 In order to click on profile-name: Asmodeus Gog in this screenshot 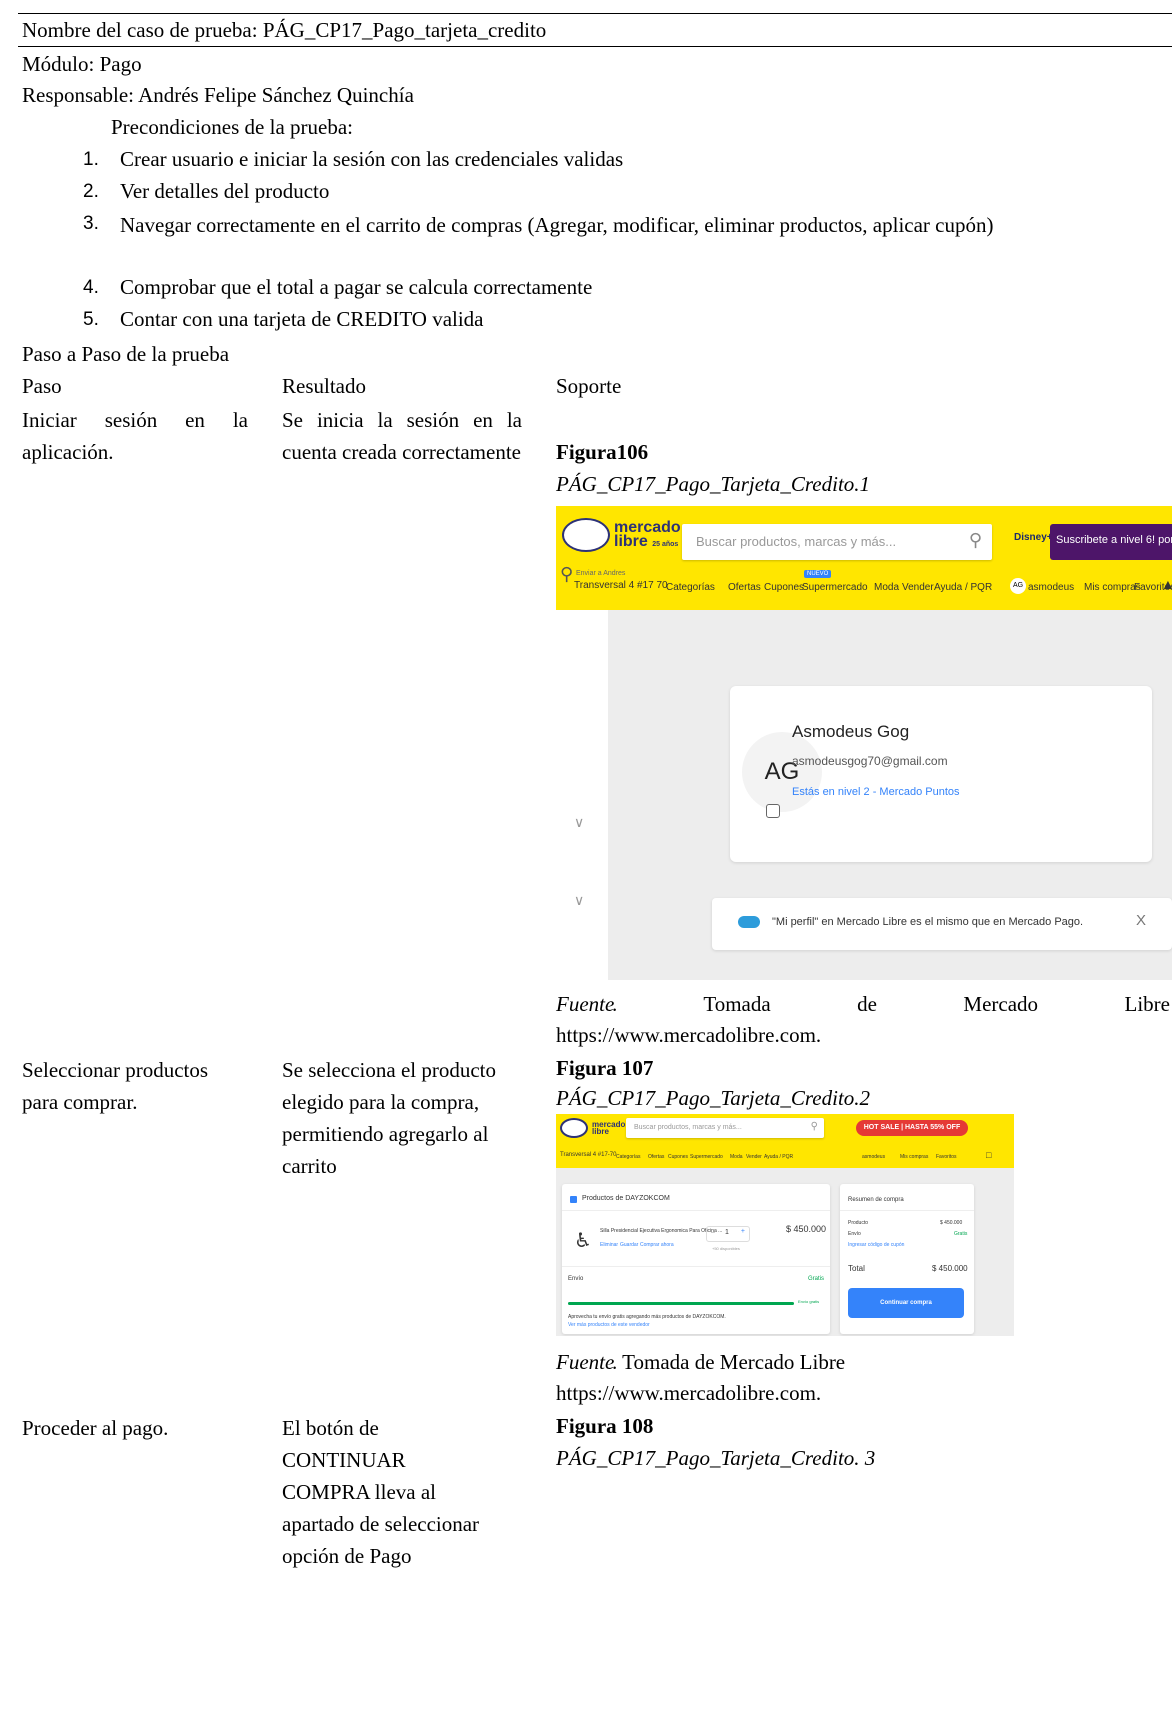, I will do `click(851, 731)`.